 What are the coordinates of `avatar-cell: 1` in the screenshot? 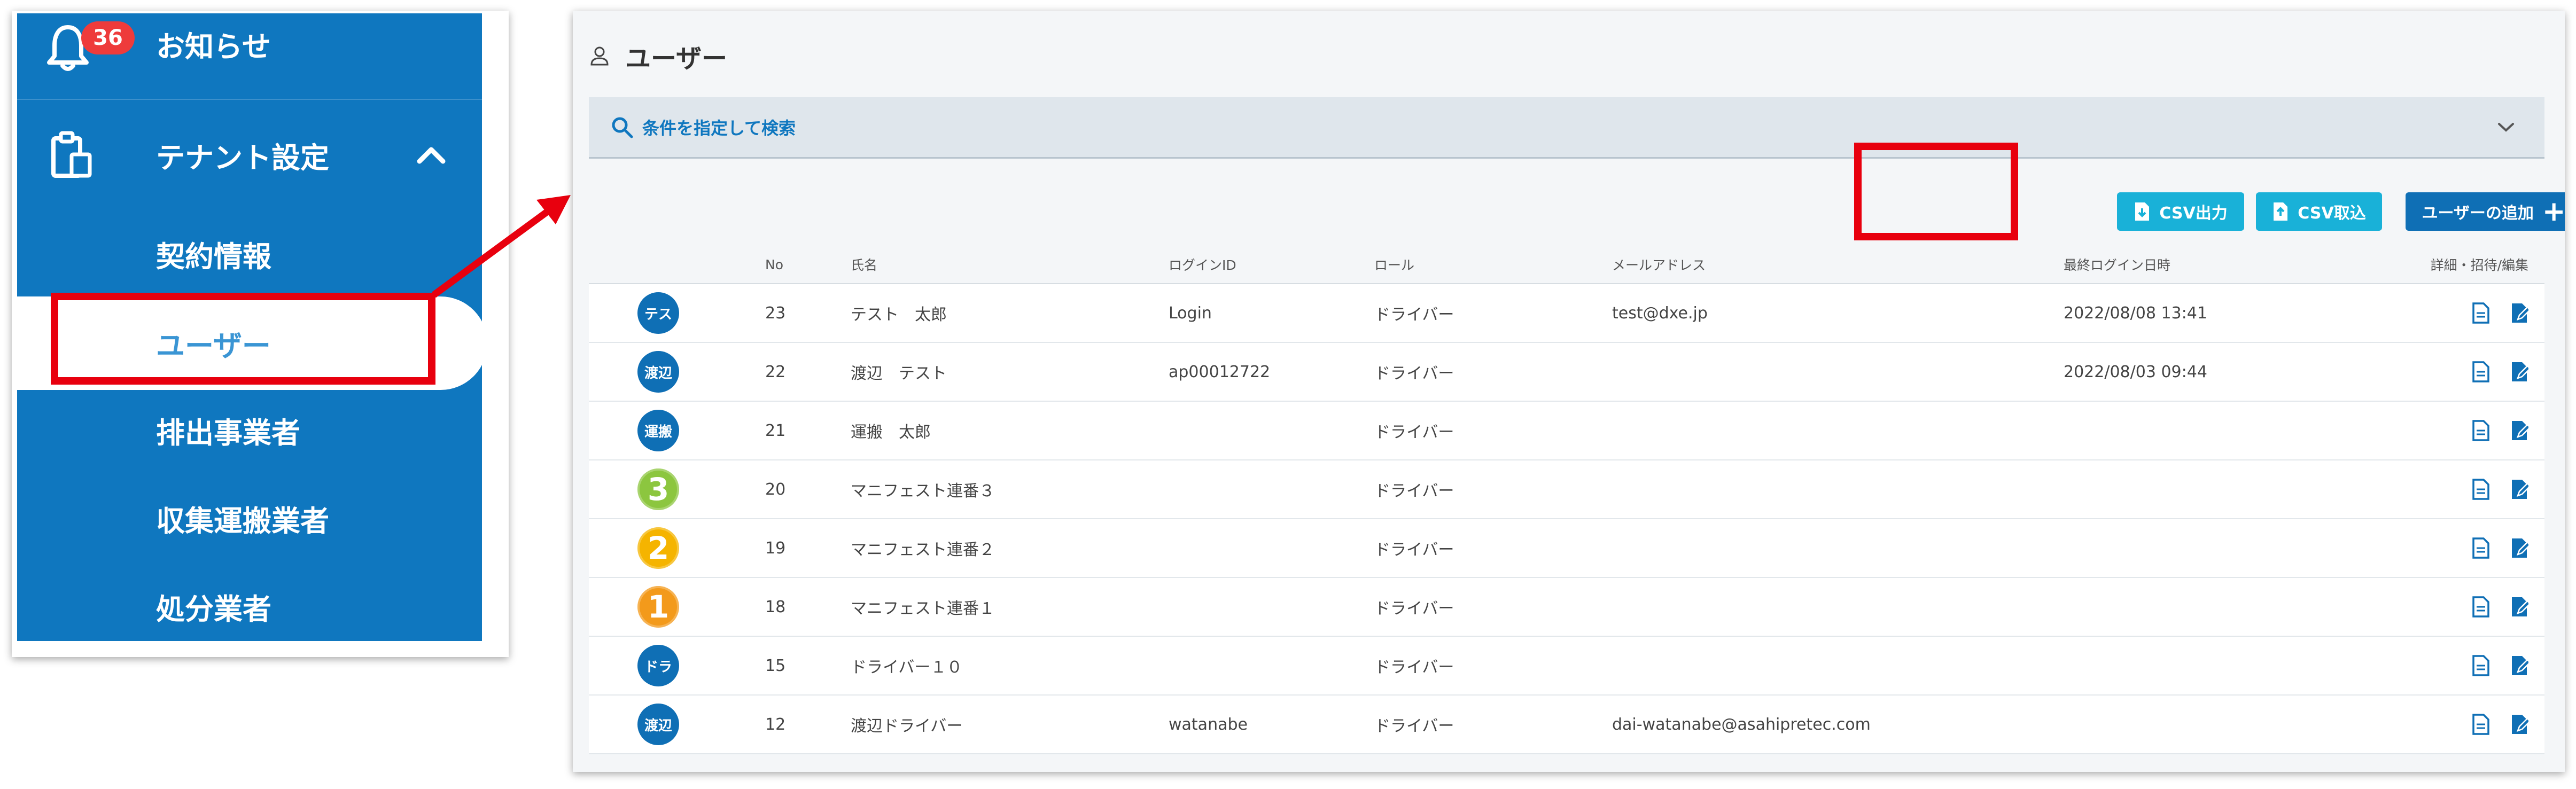 It's located at (658, 607).